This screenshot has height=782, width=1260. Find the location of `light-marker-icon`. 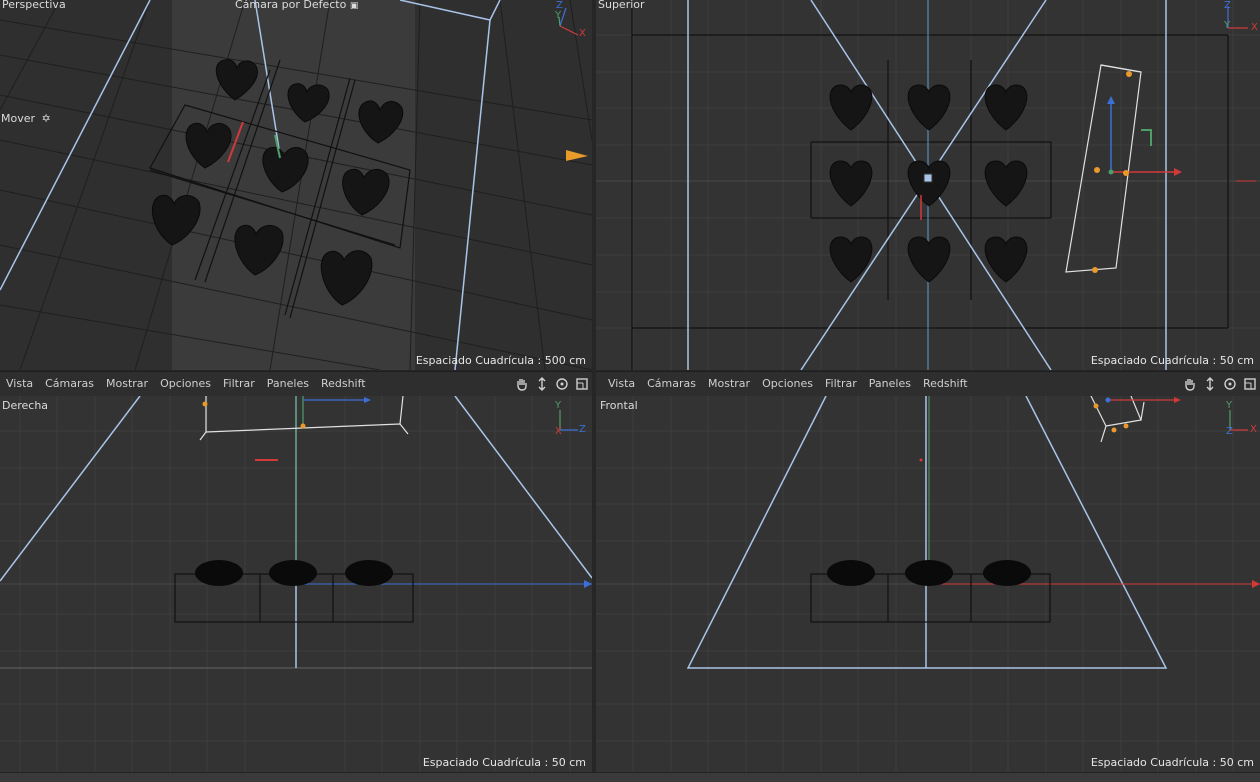

light-marker-icon is located at coordinates (577, 155).